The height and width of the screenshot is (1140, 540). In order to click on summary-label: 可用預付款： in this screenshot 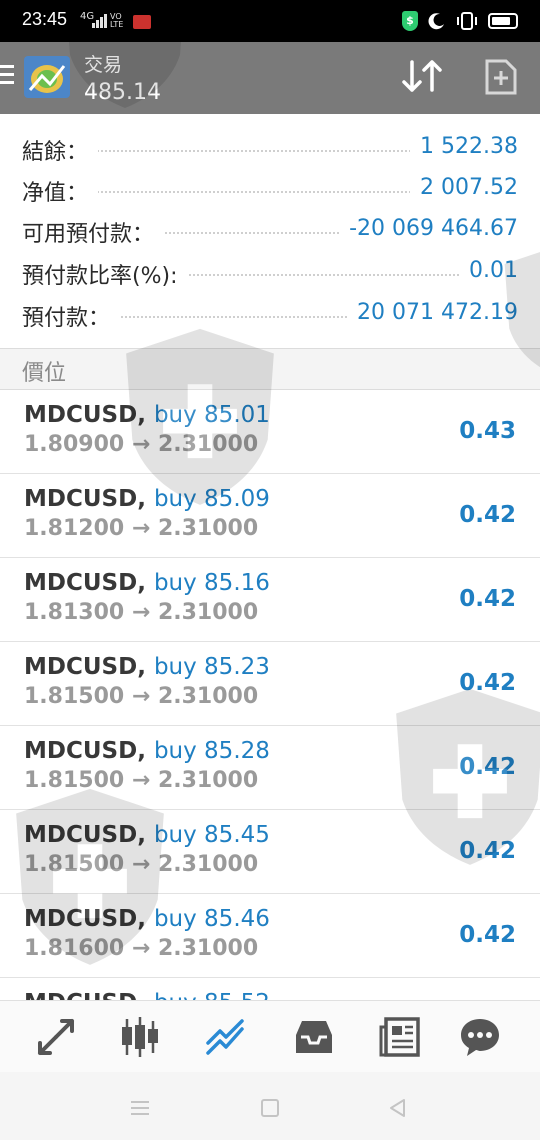, I will do `click(93, 232)`.